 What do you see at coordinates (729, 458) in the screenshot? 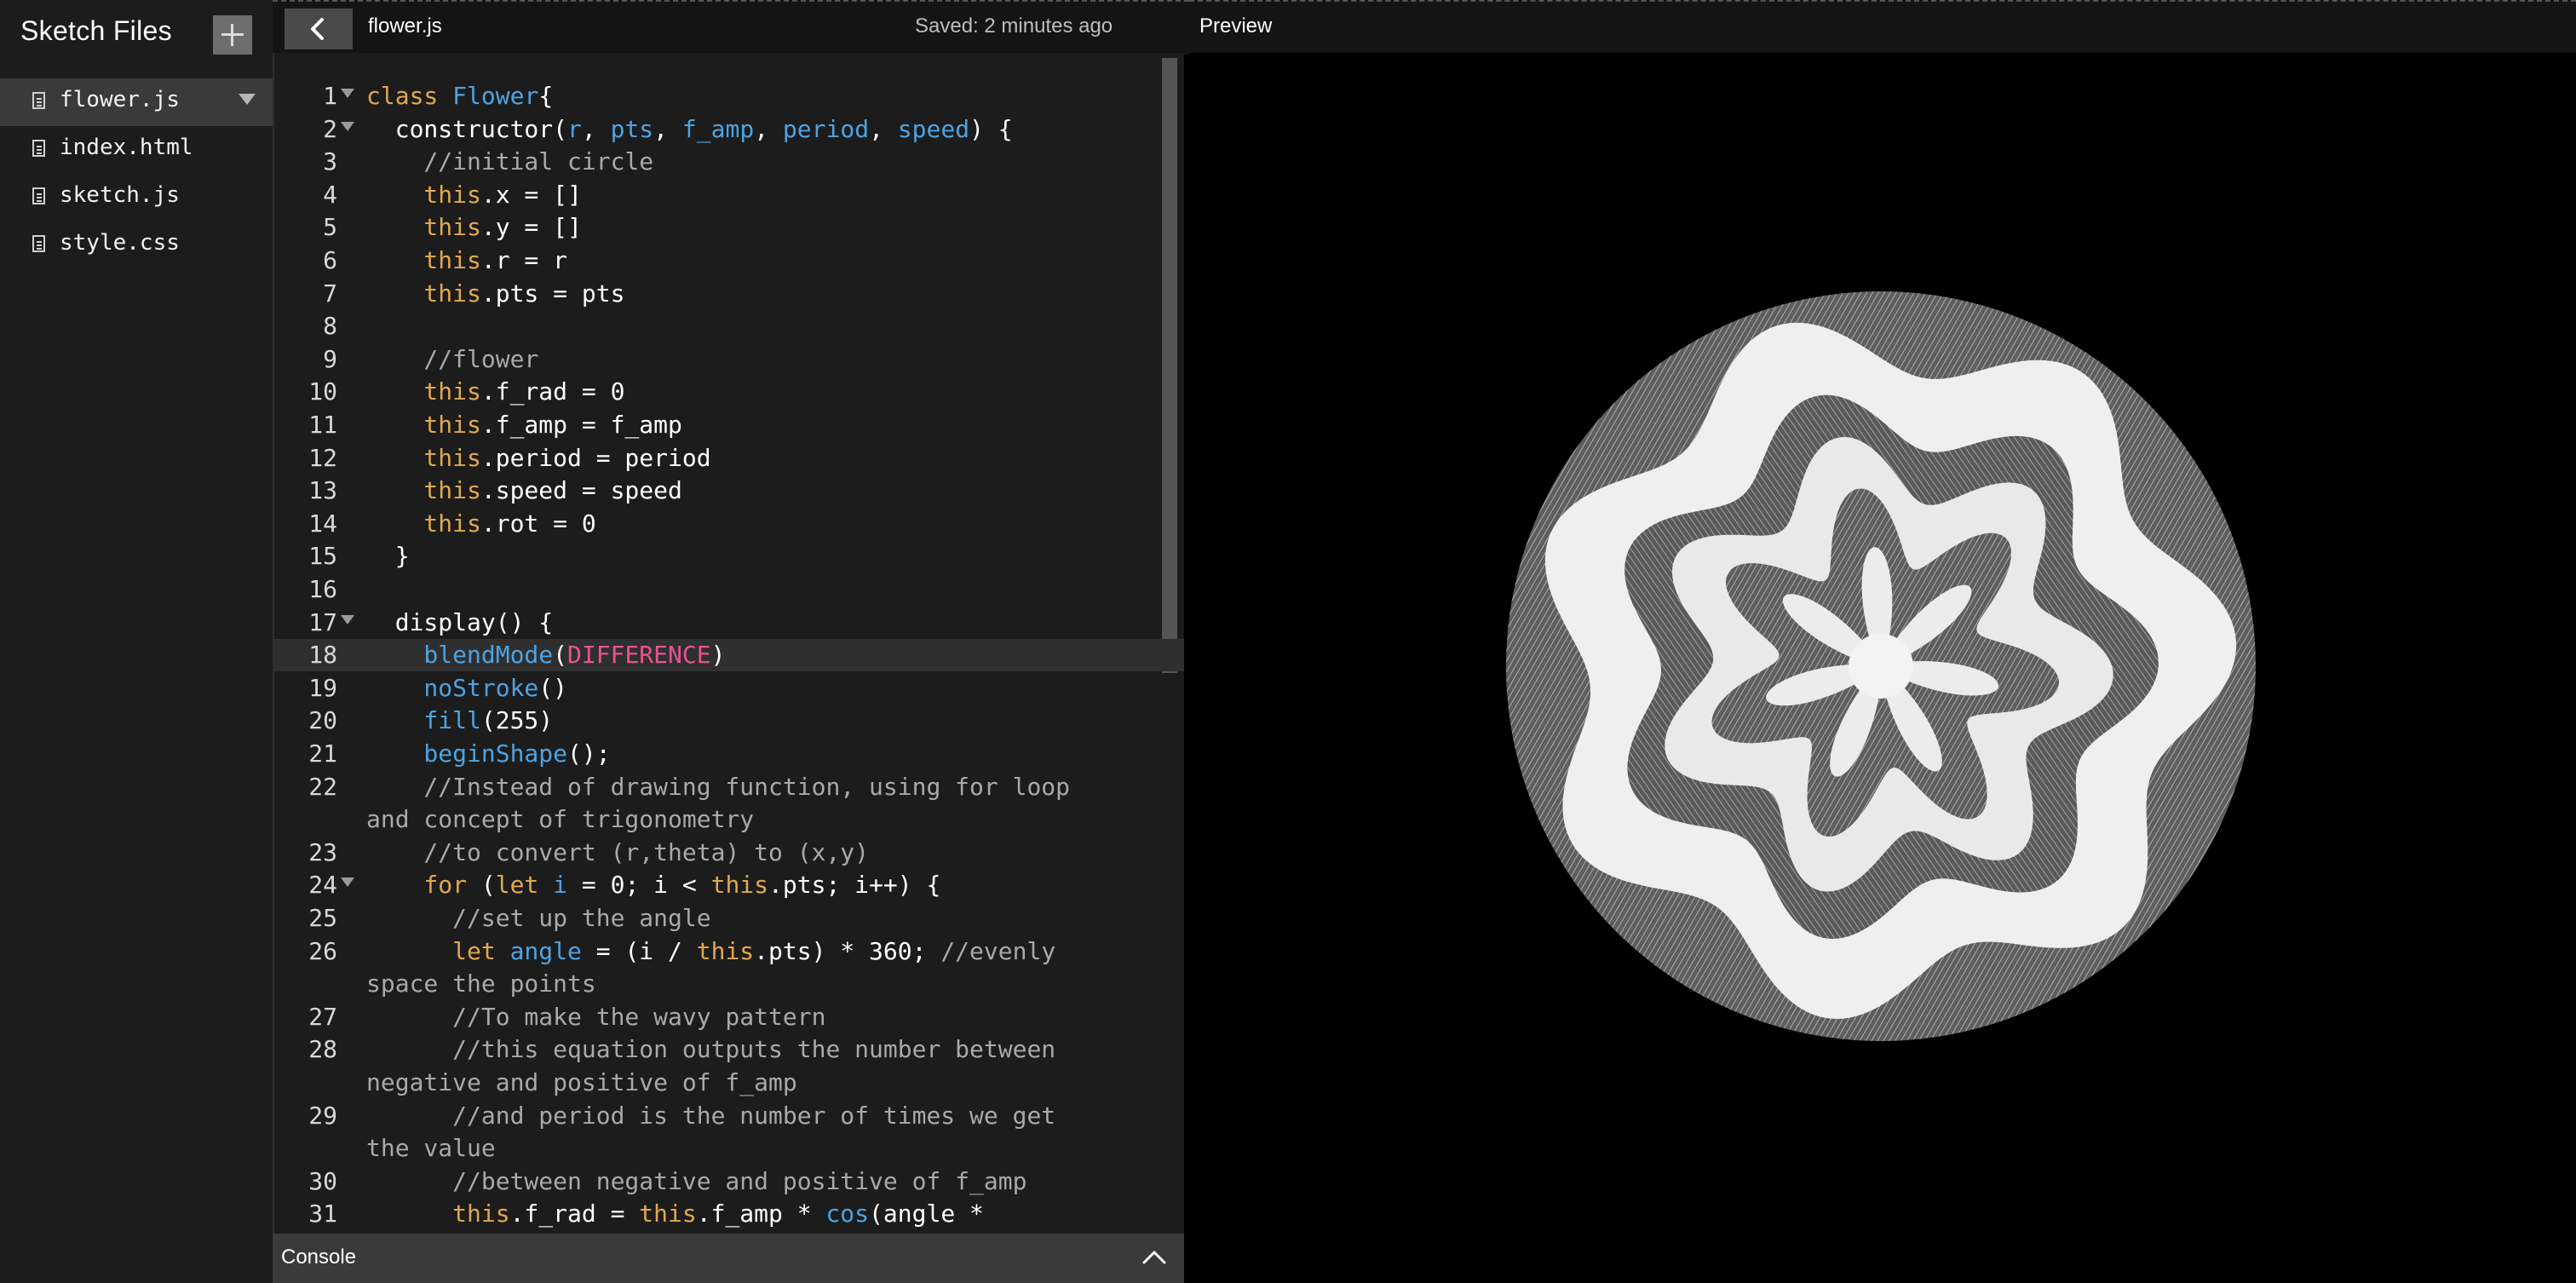
I see `code-line: 12 this.period = period` at bounding box center [729, 458].